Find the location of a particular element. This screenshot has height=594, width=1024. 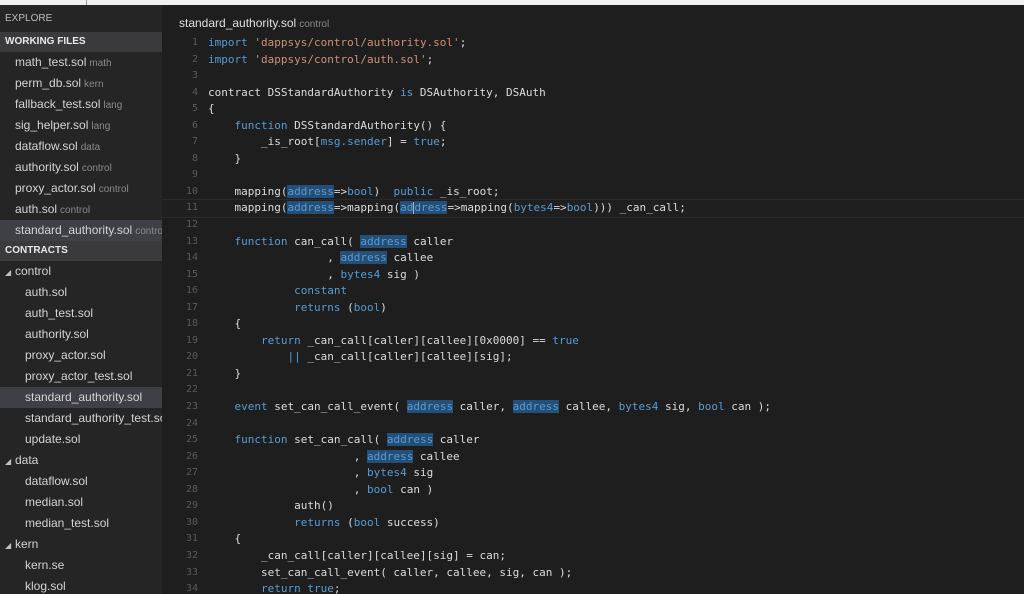

line-number: 15 is located at coordinates (191, 274).